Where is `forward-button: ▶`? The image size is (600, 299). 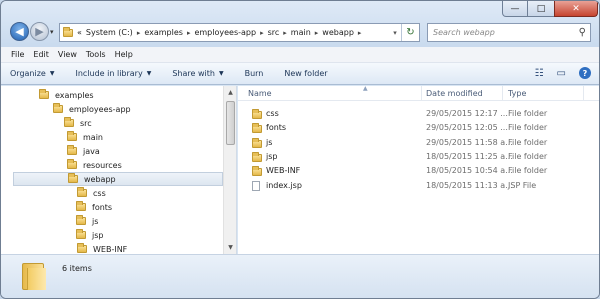 forward-button: ▶ is located at coordinates (39, 31).